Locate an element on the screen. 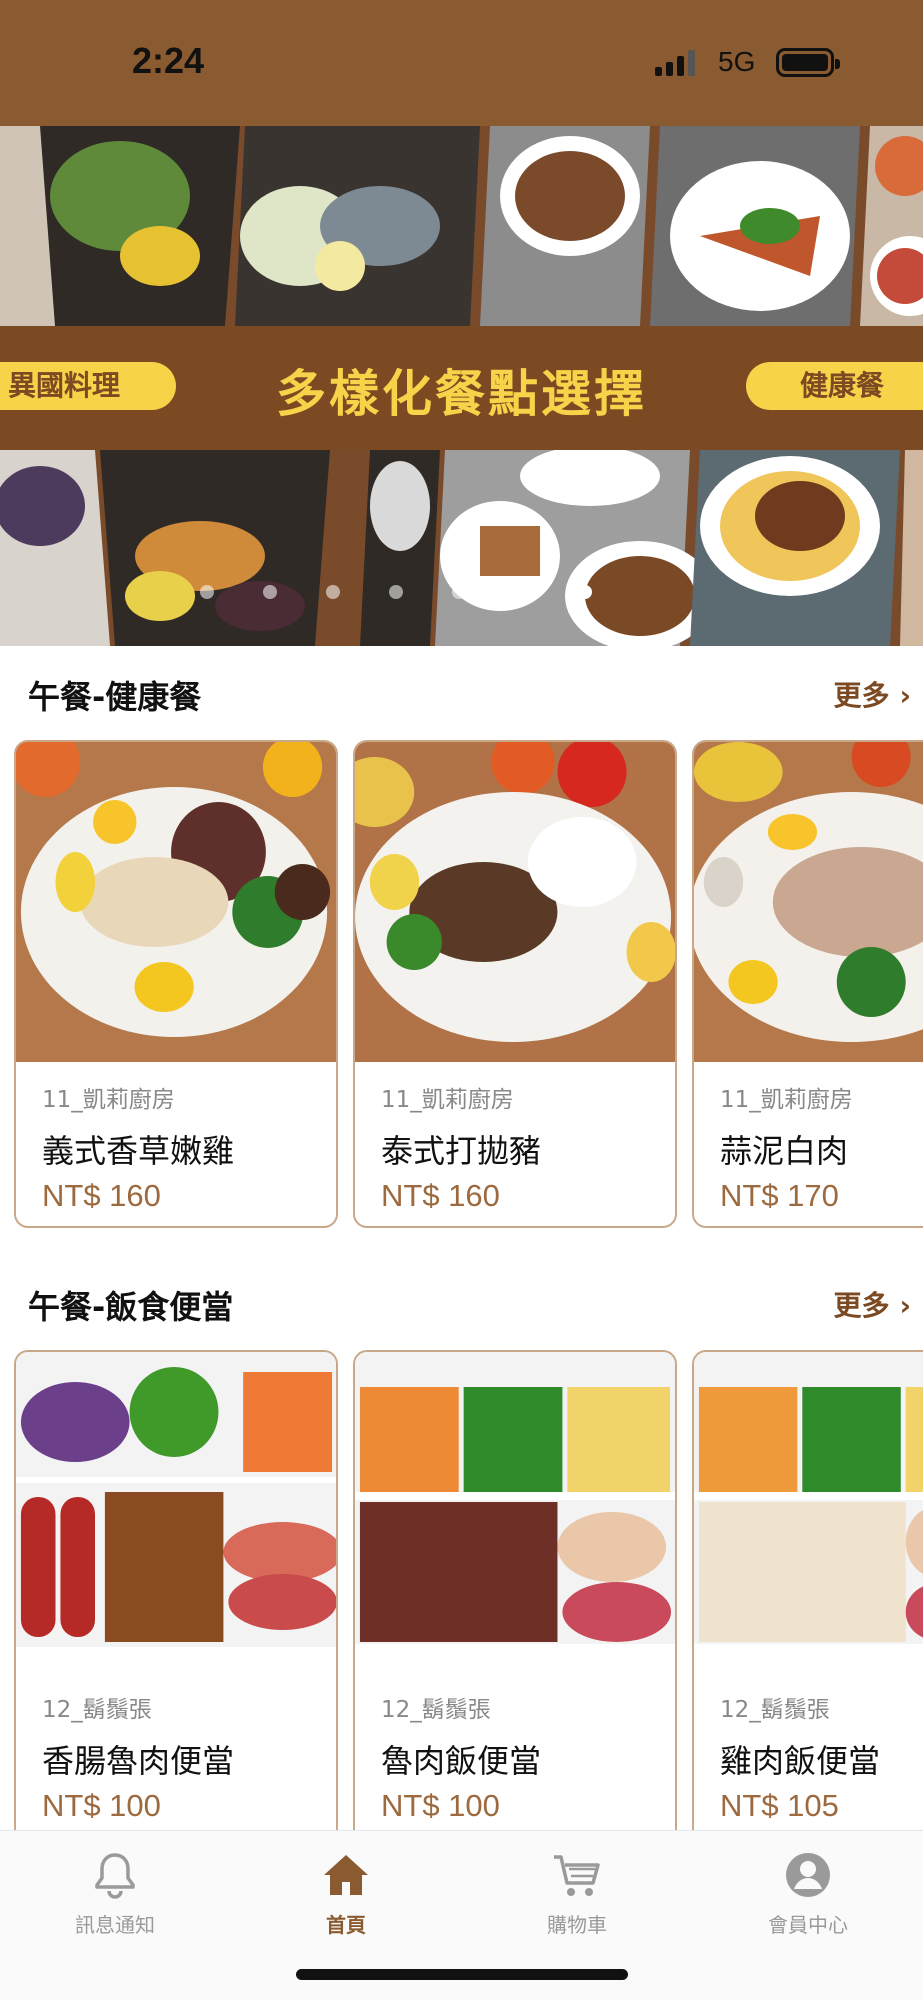 The width and height of the screenshot is (923, 2000). product-card: 12_鬍鬚張 魯肉飯便當 NT$ 100 is located at coordinates (515, 1610).